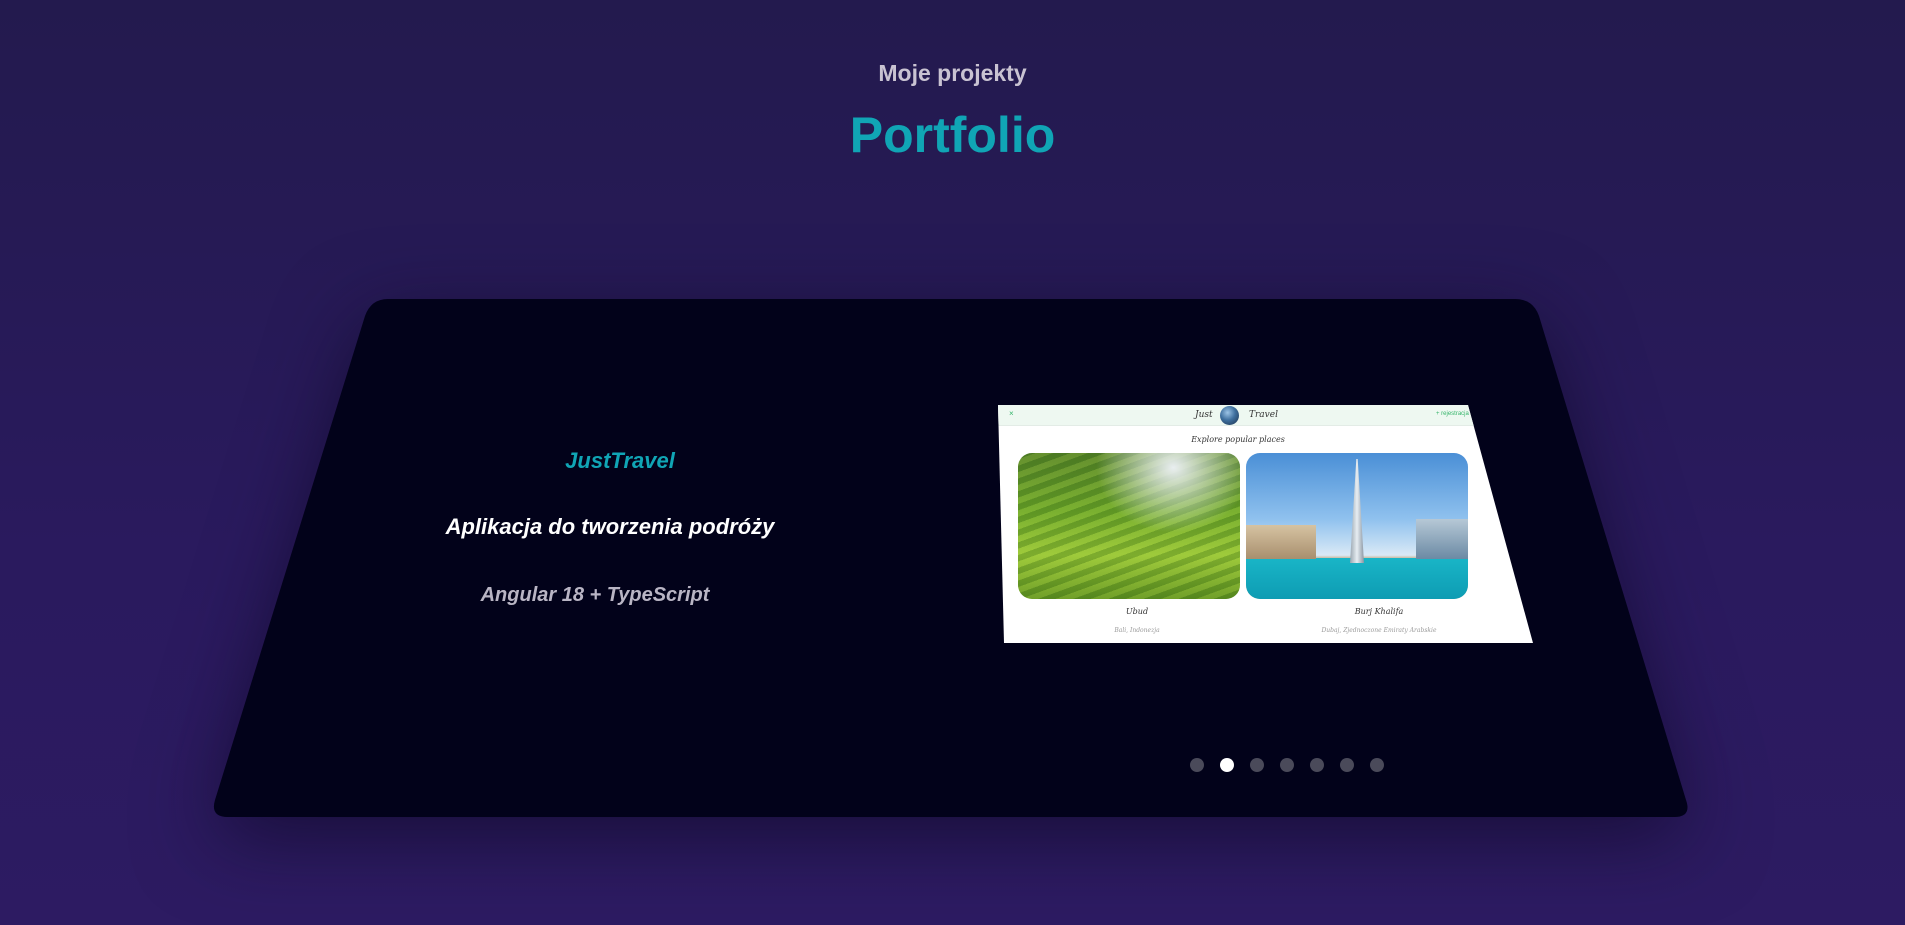 The width and height of the screenshot is (1905, 925). Describe the element at coordinates (1229, 415) in the screenshot. I see `globe-icon` at that location.